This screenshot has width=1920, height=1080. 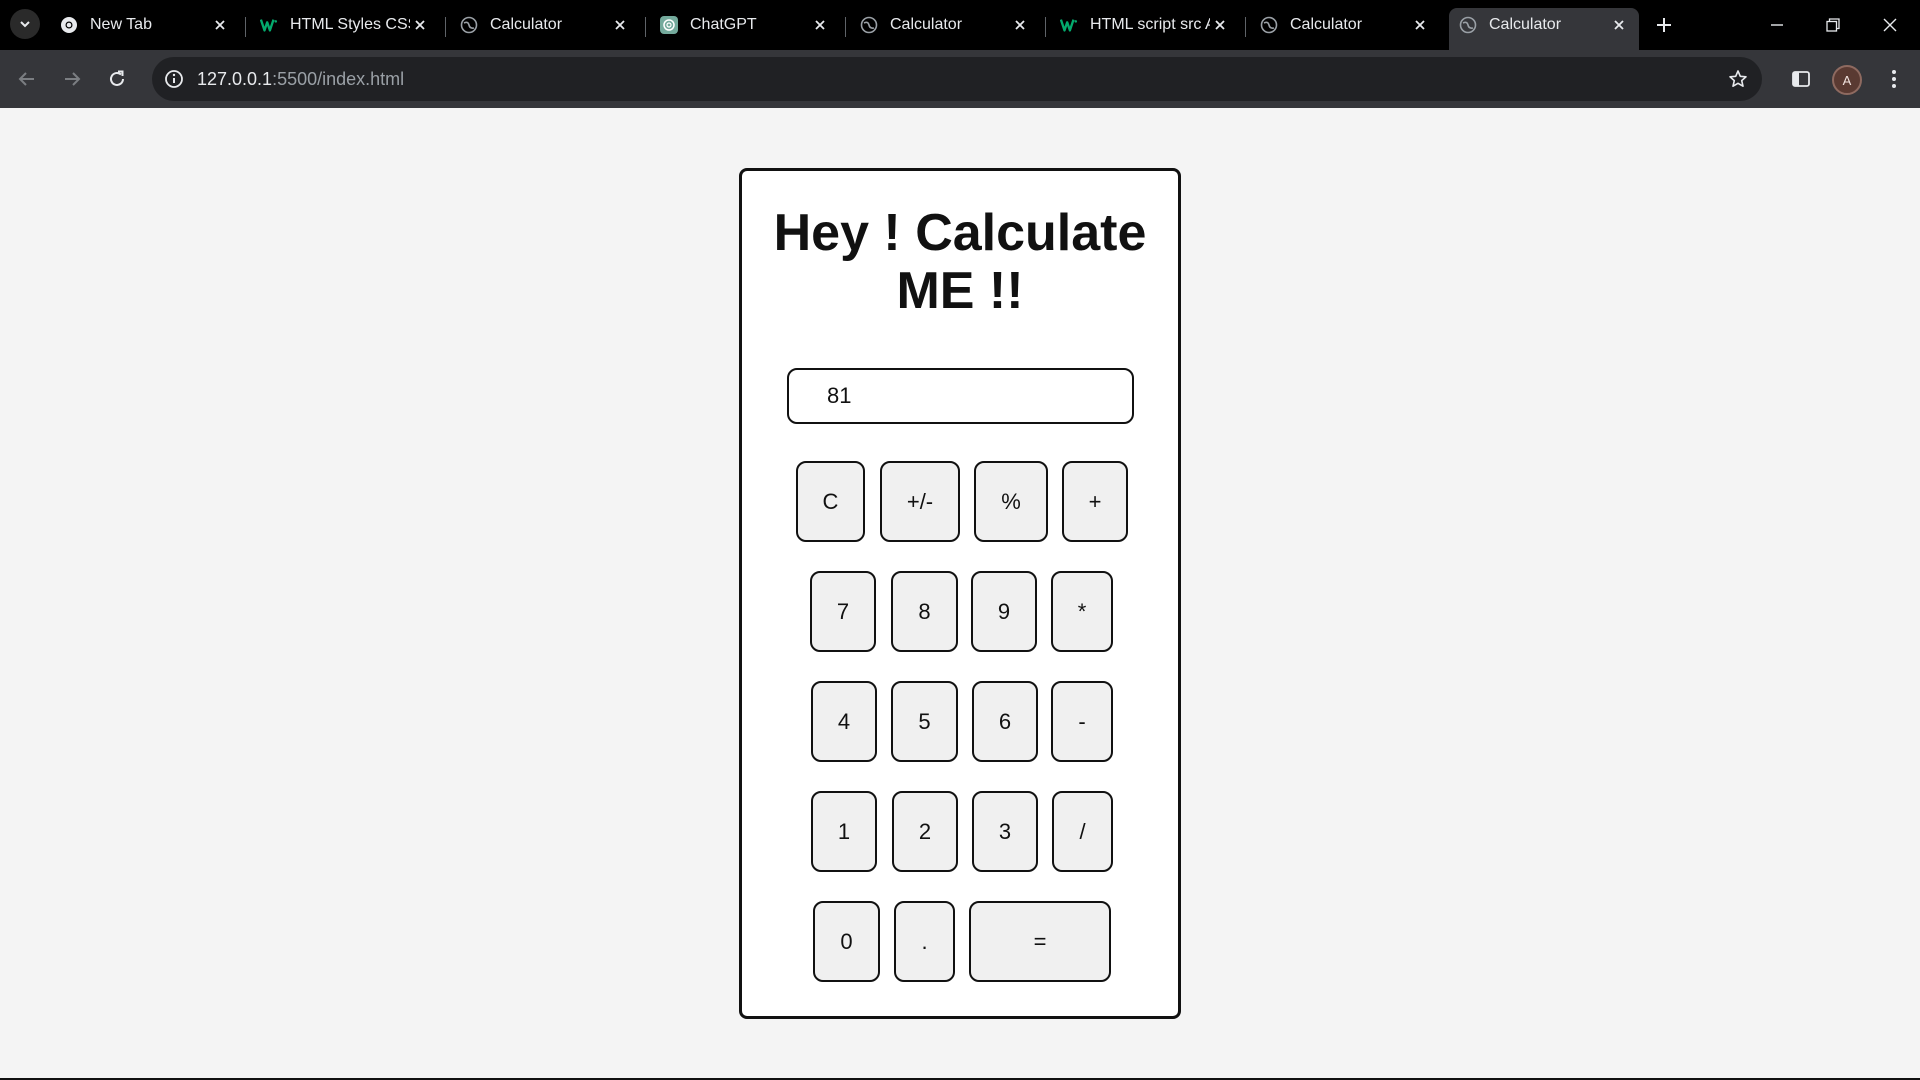 I want to click on side-panel-icon, so click(x=1801, y=79).